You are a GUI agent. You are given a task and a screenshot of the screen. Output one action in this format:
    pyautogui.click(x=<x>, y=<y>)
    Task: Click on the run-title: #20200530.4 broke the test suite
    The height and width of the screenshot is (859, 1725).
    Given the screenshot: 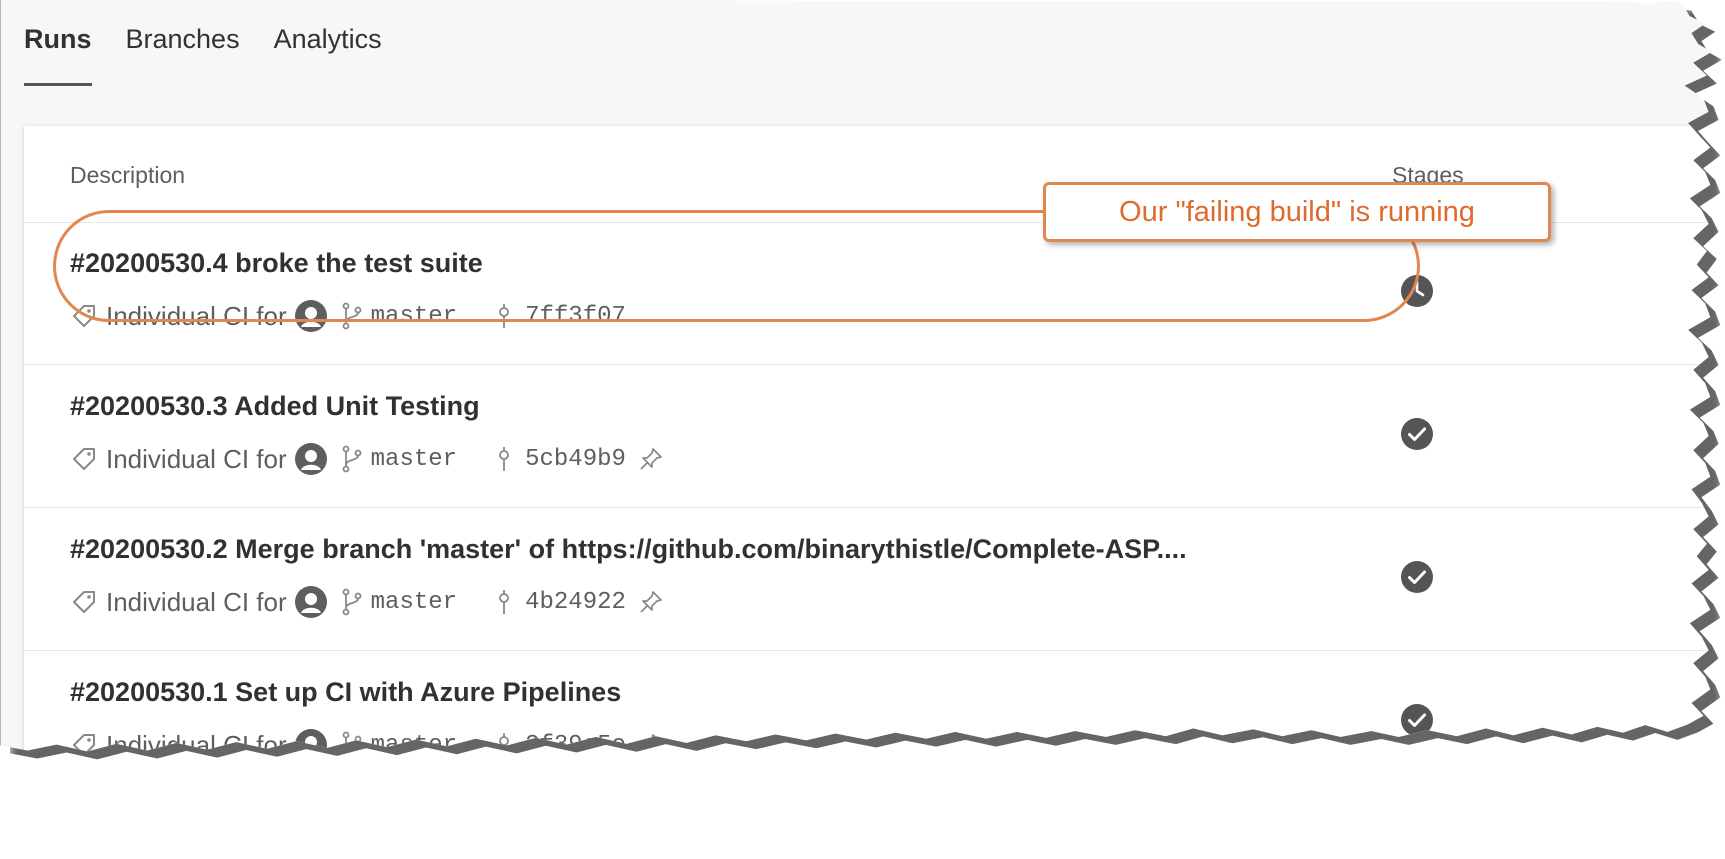 What is the action you would take?
    pyautogui.click(x=276, y=263)
    